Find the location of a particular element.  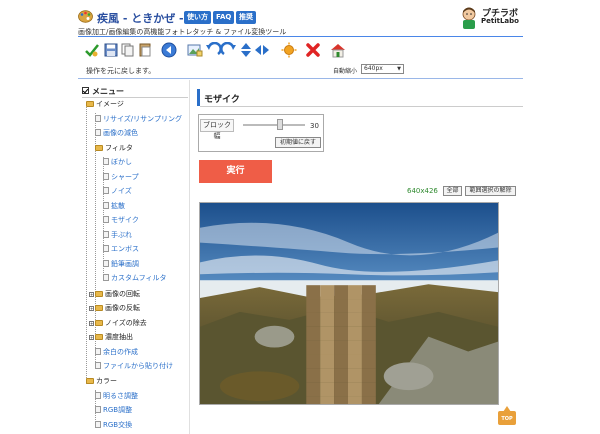

delete-icon is located at coordinates (313, 50).